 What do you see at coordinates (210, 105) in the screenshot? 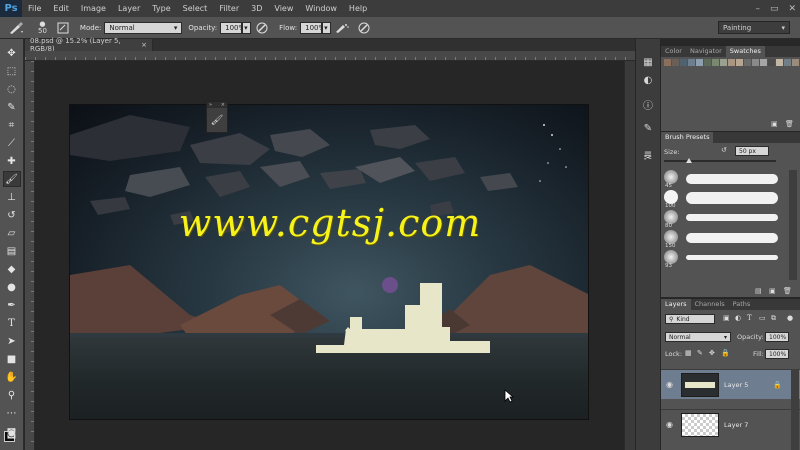
I see `collapse-panel-icon: »` at bounding box center [210, 105].